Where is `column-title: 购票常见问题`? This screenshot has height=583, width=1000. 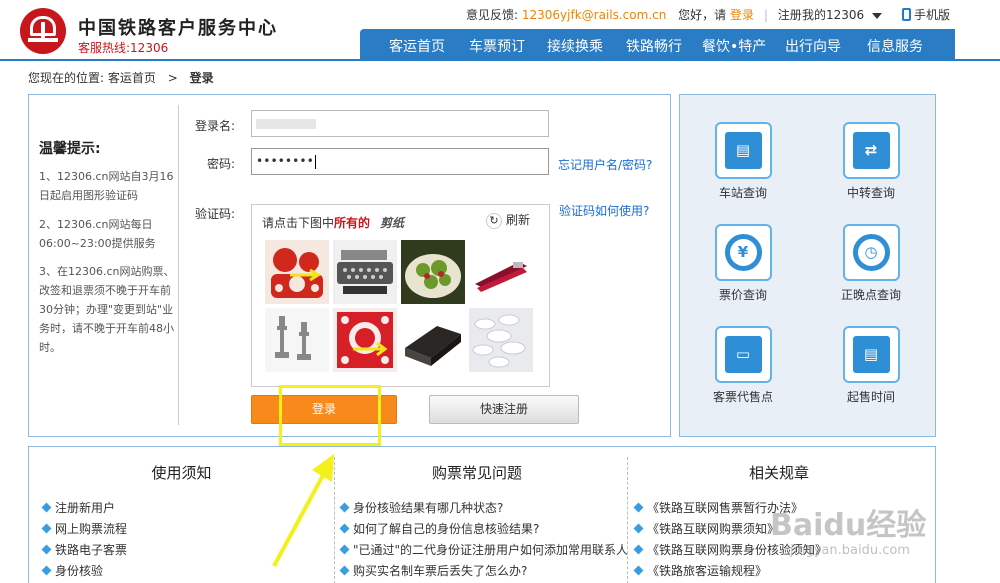 column-title: 购票常见问题 is located at coordinates (476, 473).